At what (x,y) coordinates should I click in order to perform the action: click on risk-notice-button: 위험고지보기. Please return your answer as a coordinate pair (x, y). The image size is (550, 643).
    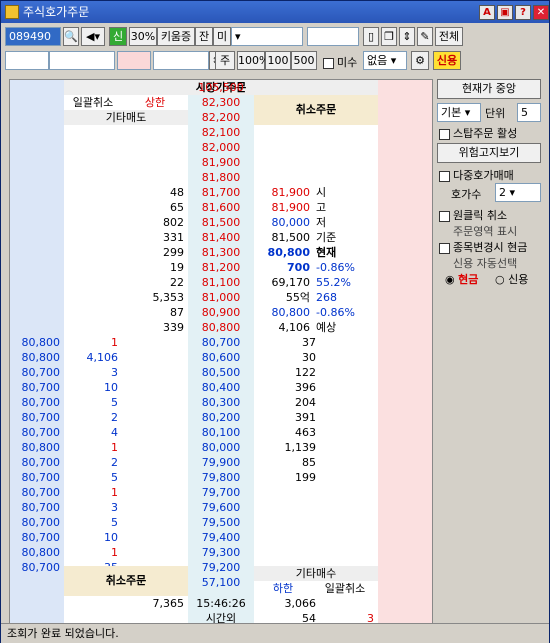
    Looking at the image, I should click on (489, 153).